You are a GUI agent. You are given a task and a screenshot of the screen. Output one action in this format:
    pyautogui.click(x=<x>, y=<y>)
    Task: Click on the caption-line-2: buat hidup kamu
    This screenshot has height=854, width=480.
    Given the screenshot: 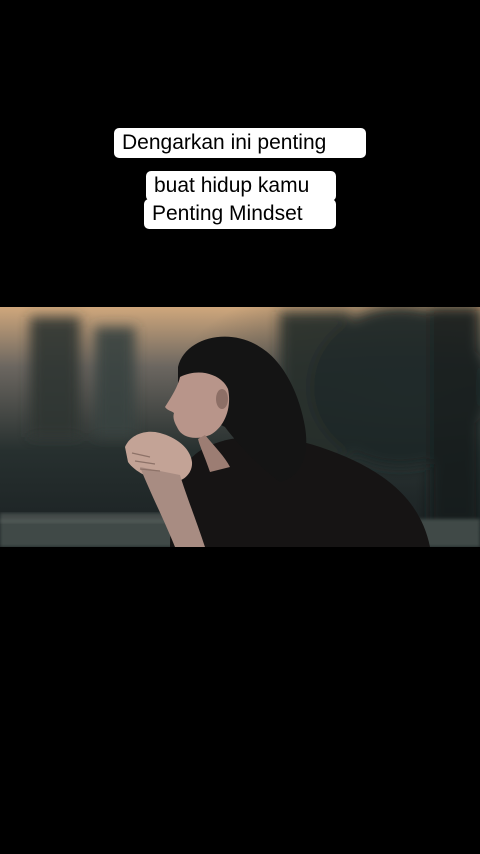 What is the action you would take?
    pyautogui.click(x=241, y=186)
    